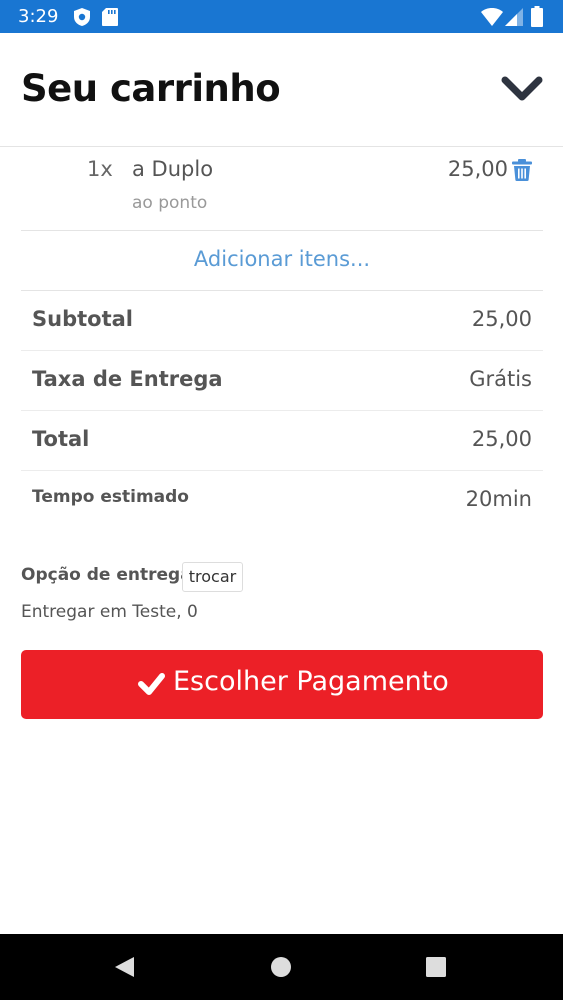 This screenshot has width=563, height=1000. I want to click on home-icon, so click(281, 967).